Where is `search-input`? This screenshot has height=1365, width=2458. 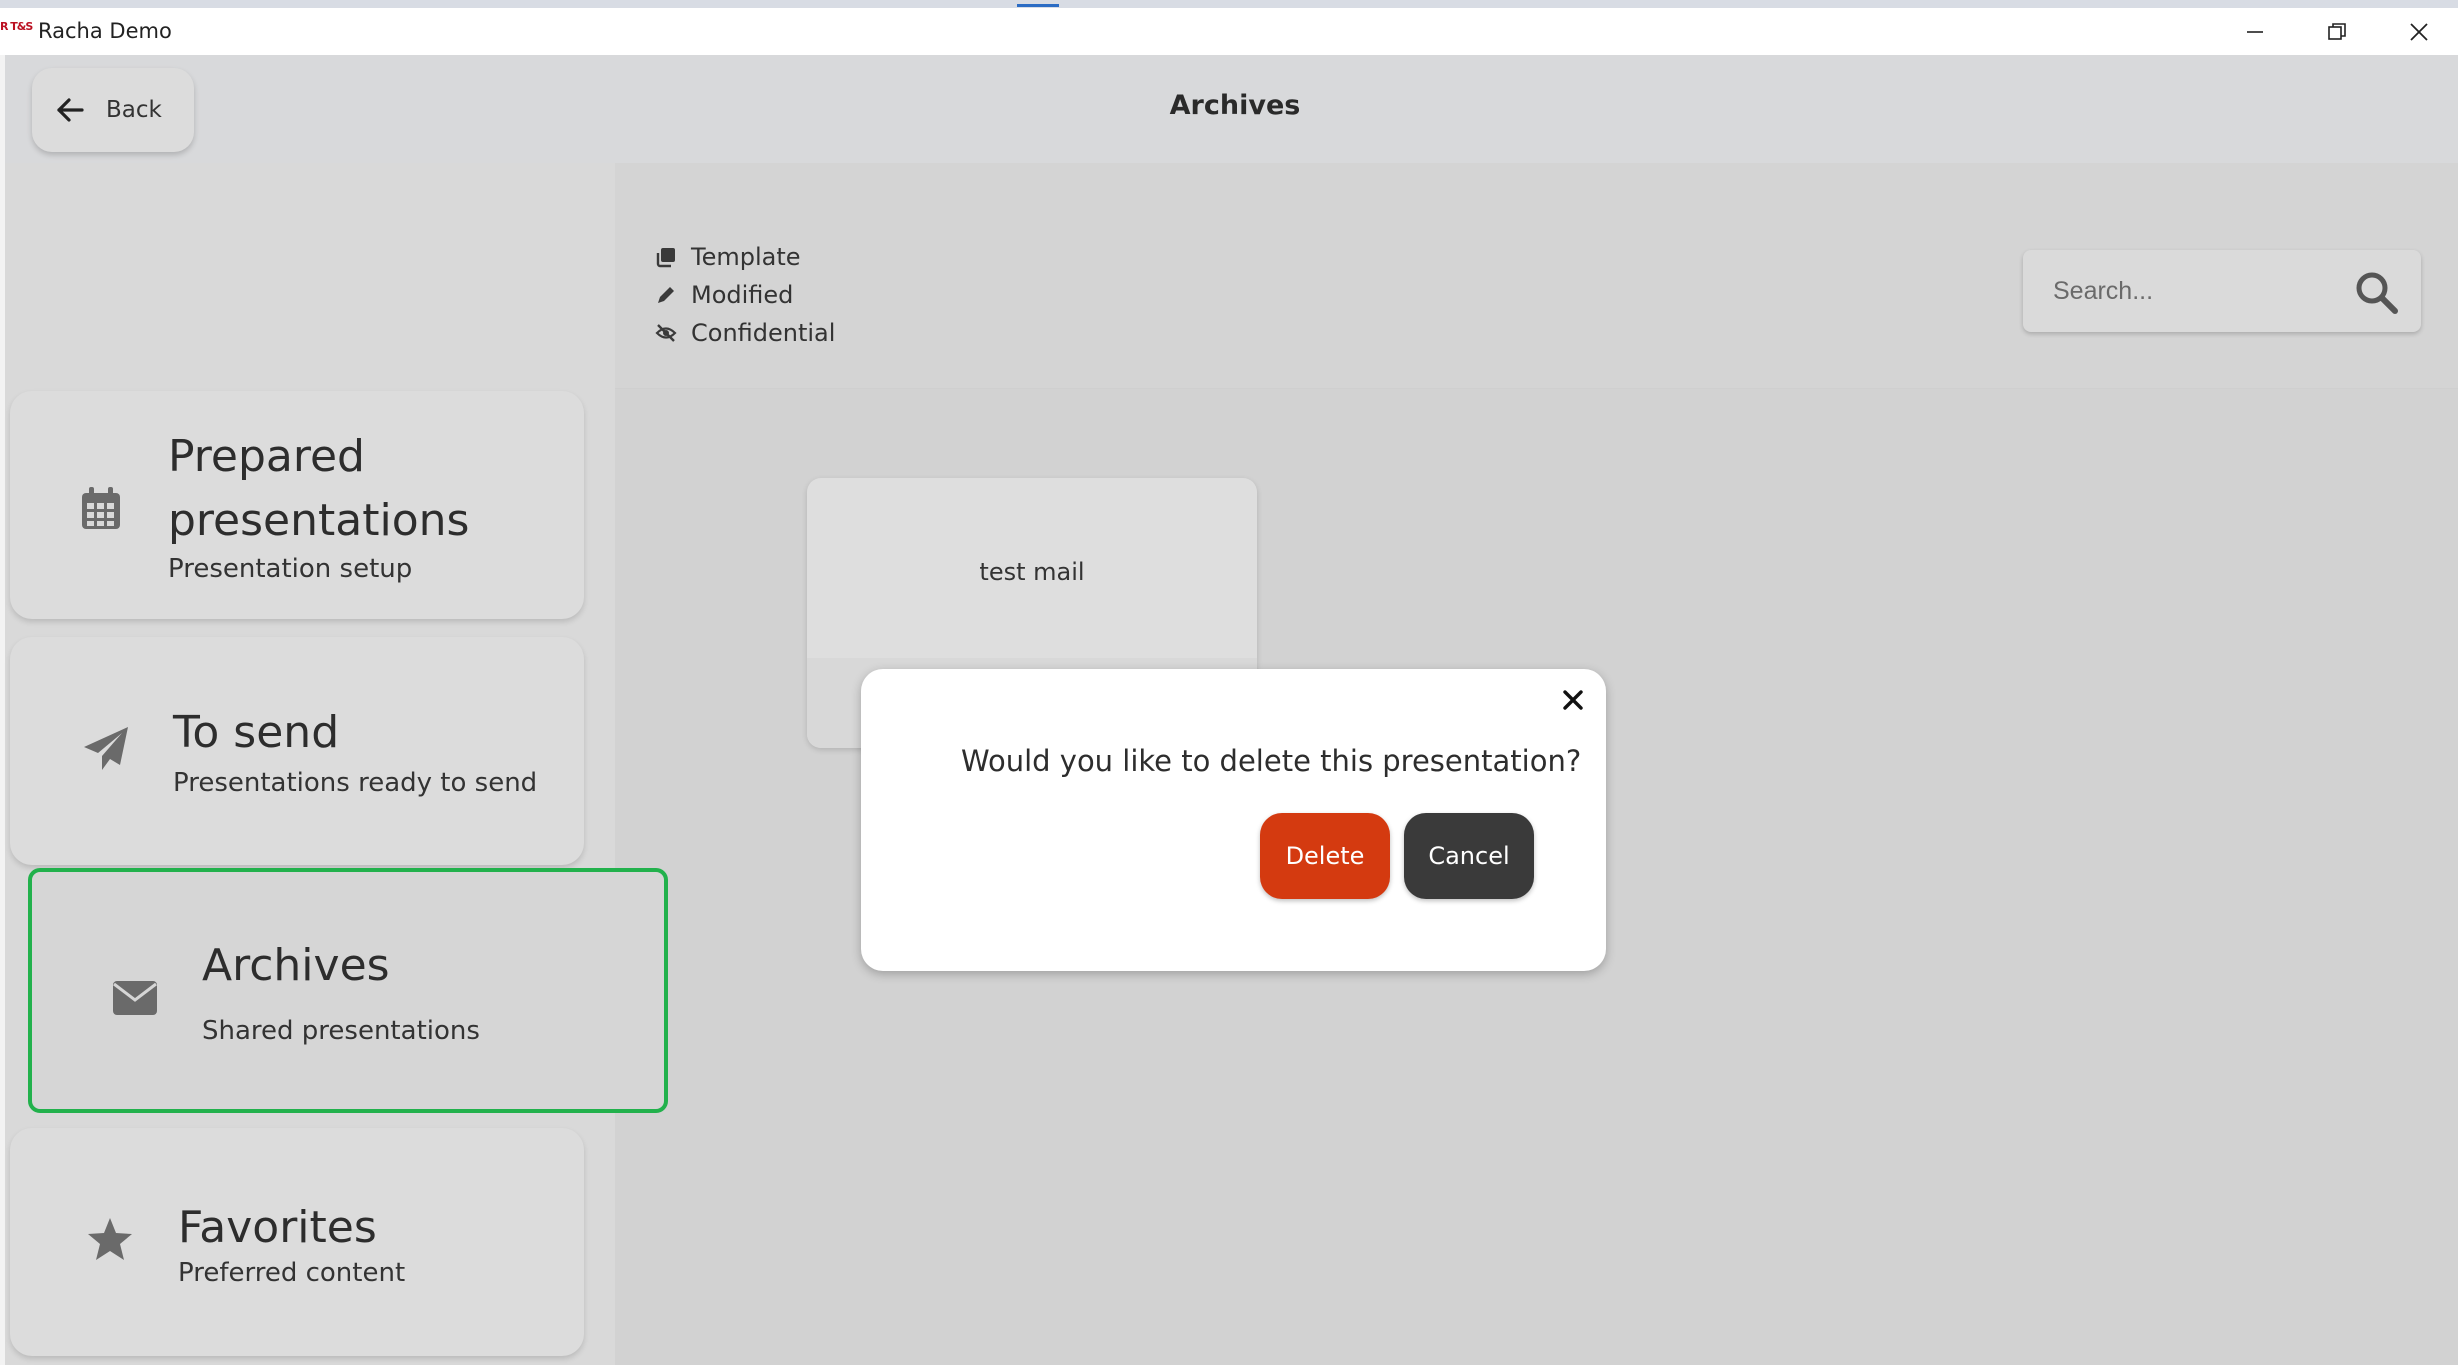
search-input is located at coordinates (2198, 291).